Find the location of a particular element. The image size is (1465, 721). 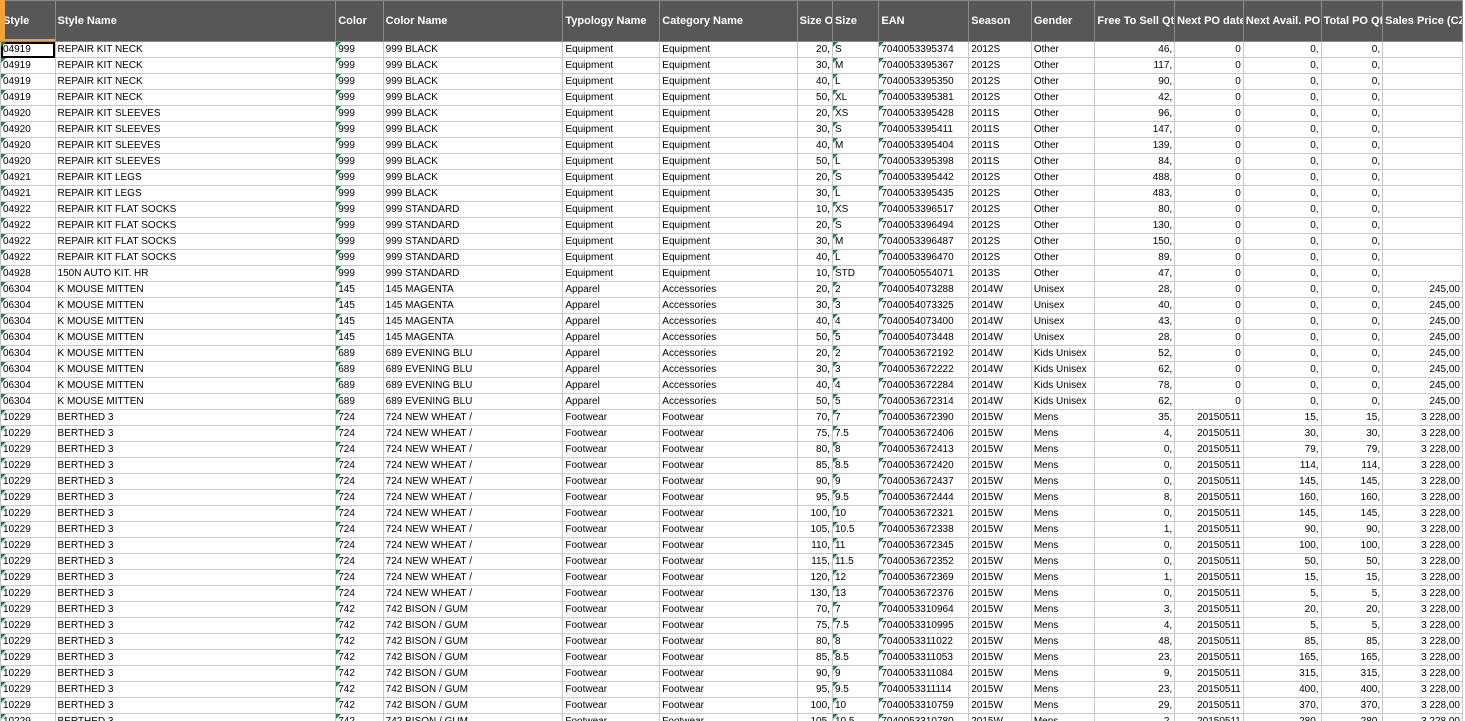

column-header-size-order: Size Order is located at coordinates (814, 21).